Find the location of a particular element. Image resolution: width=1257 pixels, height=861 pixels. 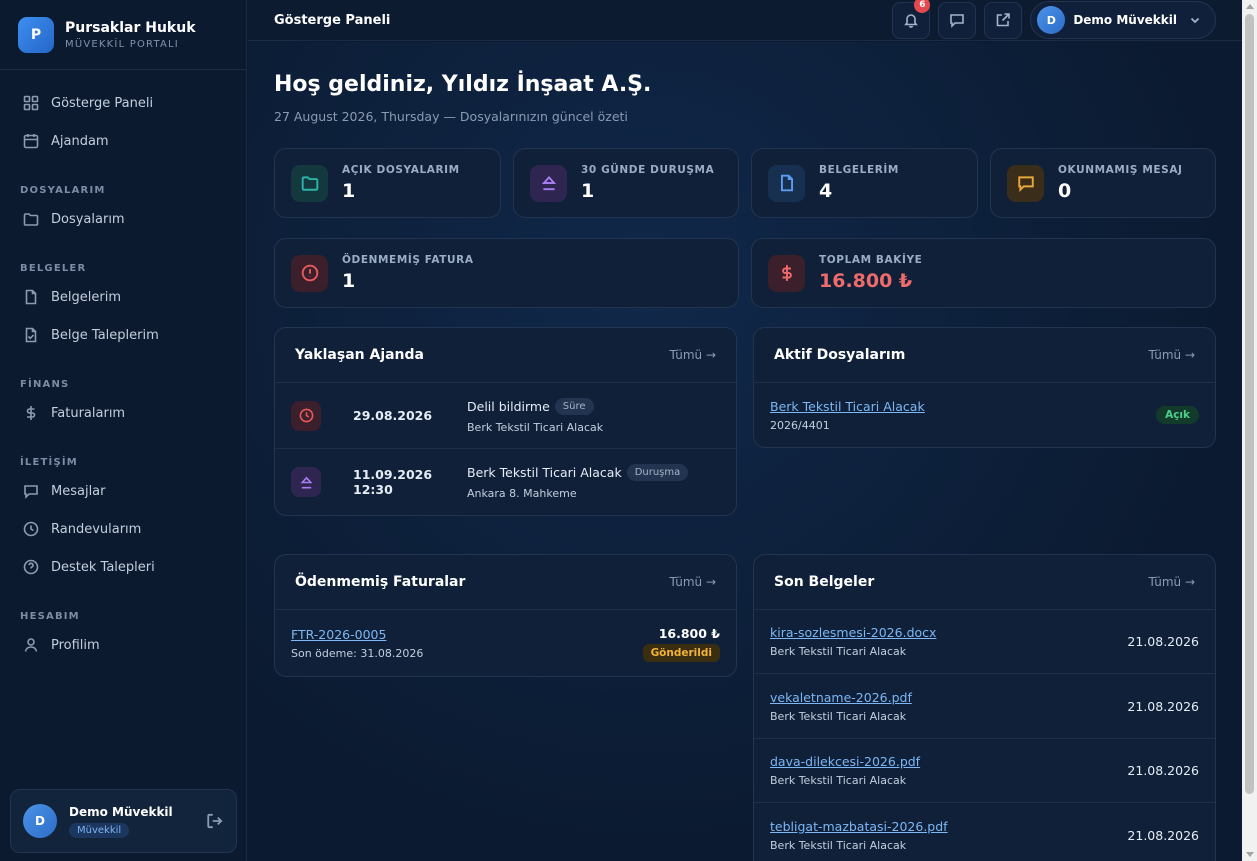

sidebar-item-appointments: Randevularım is located at coordinates (123, 529).